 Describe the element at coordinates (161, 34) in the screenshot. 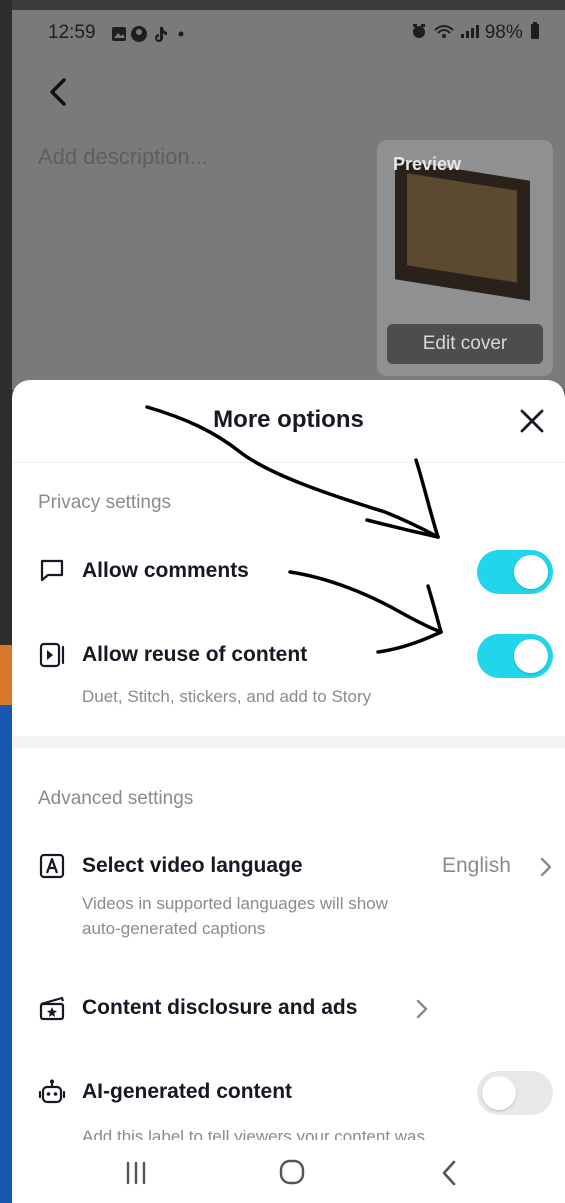

I see `tiktok-icon` at that location.